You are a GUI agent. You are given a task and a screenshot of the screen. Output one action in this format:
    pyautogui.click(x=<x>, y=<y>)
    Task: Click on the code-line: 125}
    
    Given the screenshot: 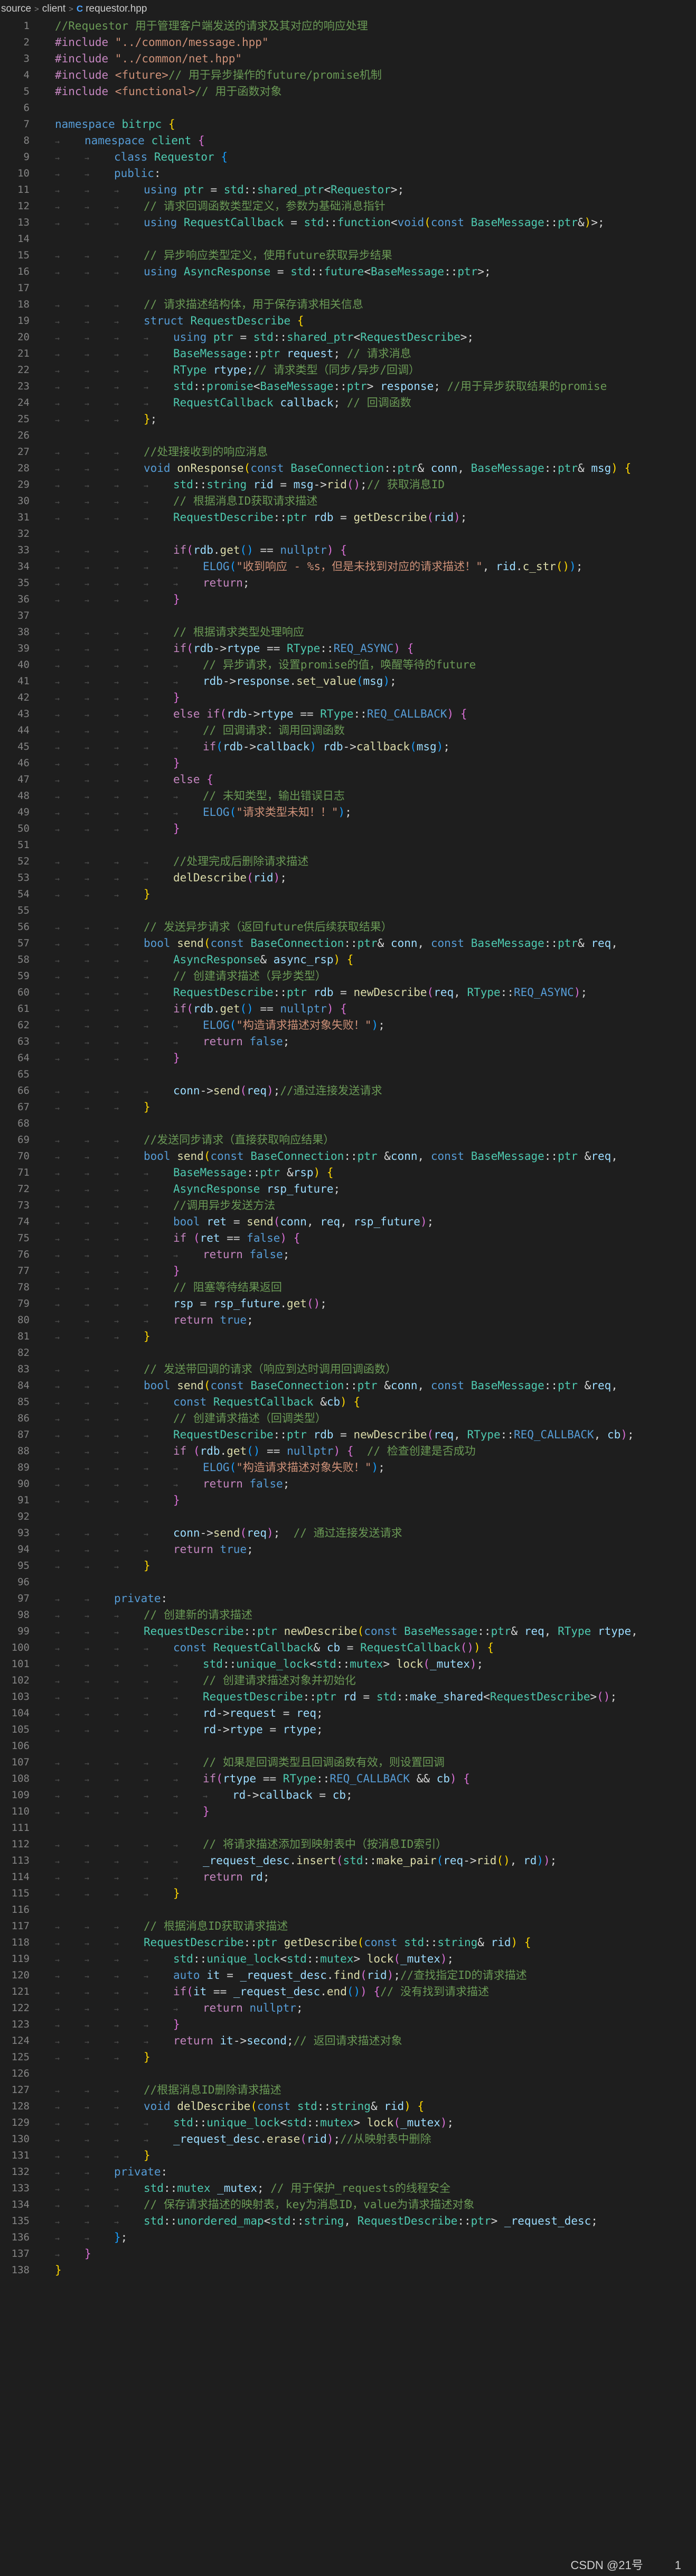 What is the action you would take?
    pyautogui.click(x=348, y=2057)
    